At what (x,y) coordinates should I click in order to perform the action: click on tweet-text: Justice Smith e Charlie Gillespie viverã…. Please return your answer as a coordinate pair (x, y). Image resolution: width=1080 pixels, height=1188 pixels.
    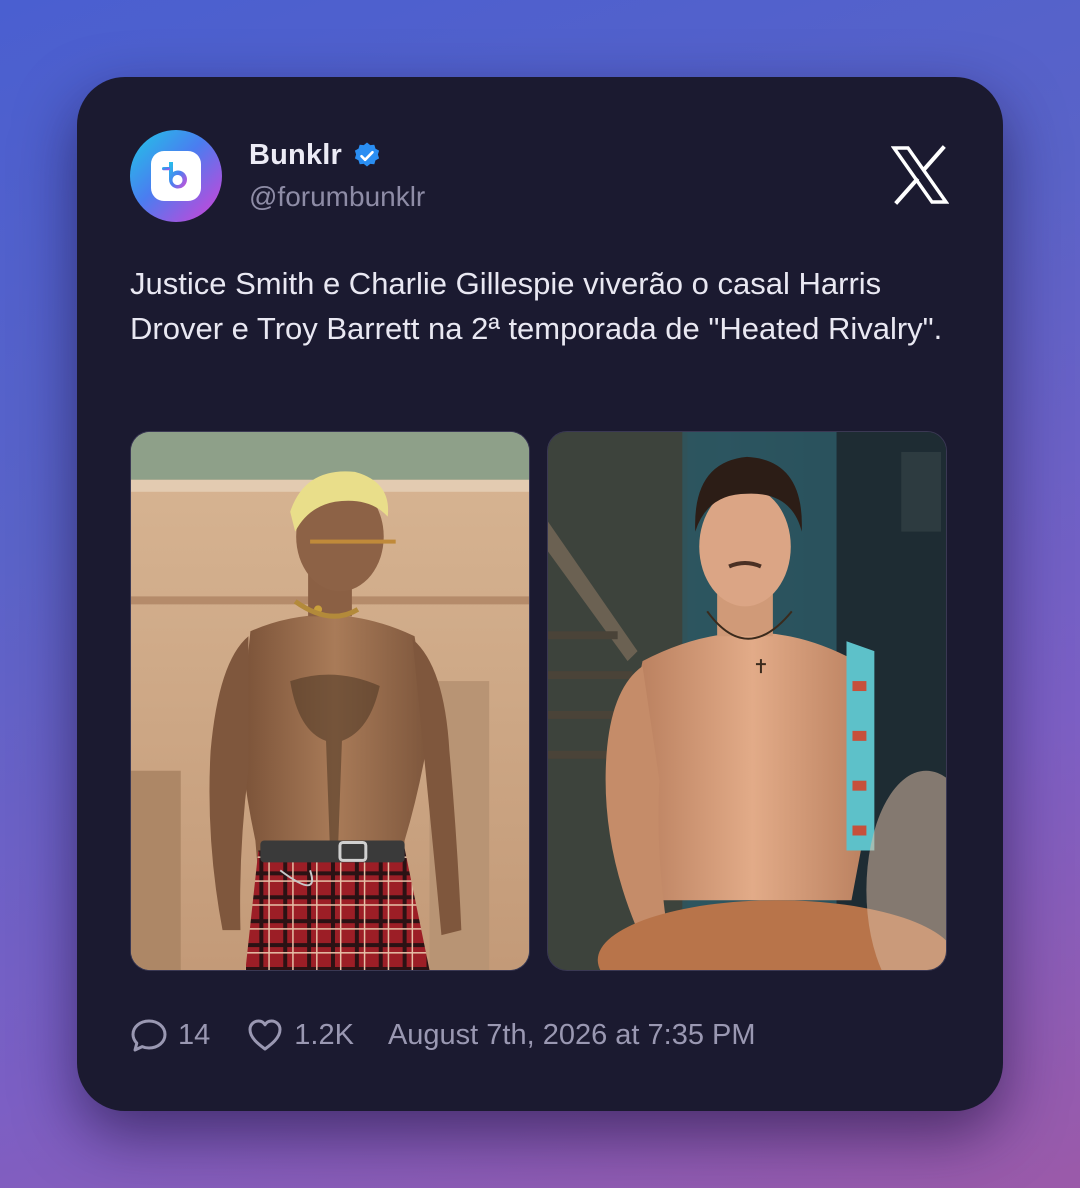
    Looking at the image, I should click on (536, 306).